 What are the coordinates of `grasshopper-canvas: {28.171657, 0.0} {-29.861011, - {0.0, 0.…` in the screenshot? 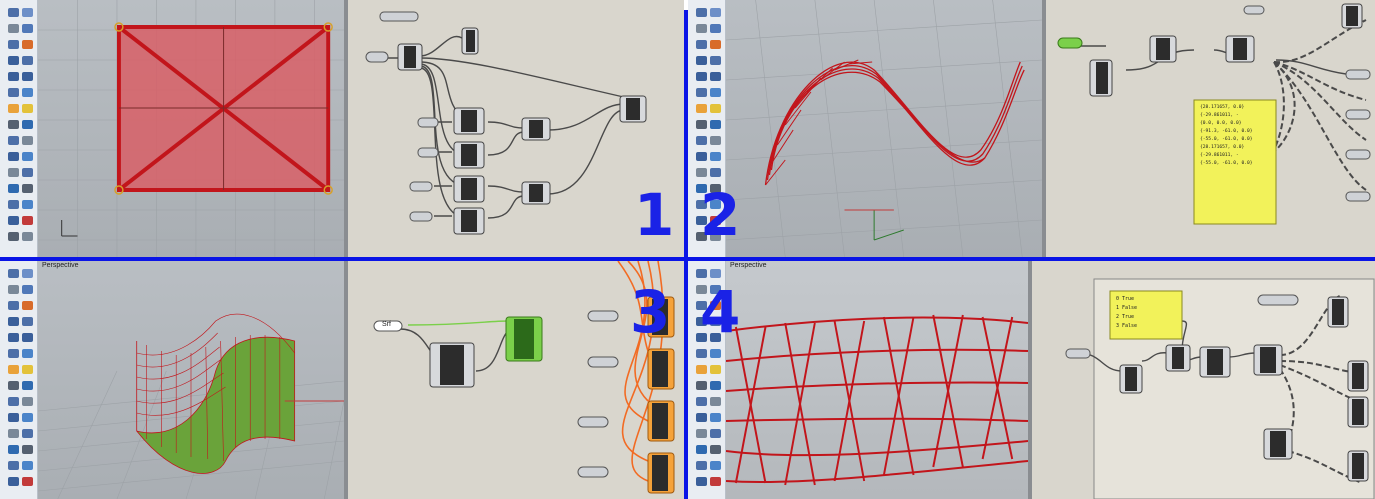 It's located at (1210, 128).